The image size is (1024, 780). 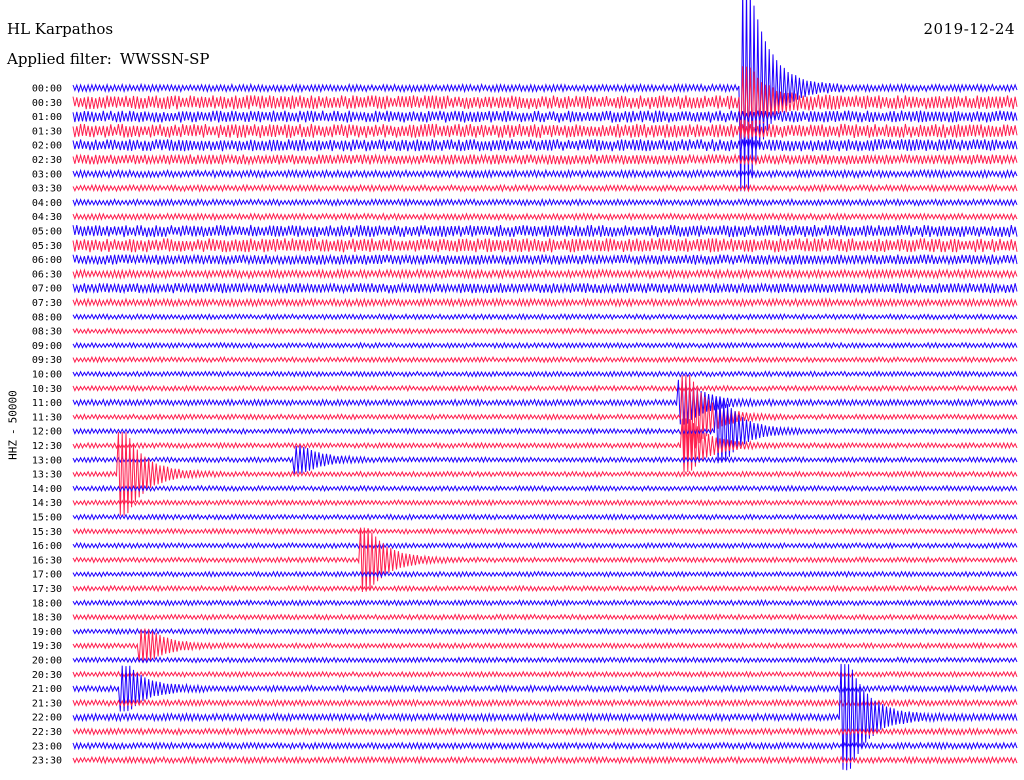 I want to click on row-time-label: 23:00, so click(x=47, y=746).